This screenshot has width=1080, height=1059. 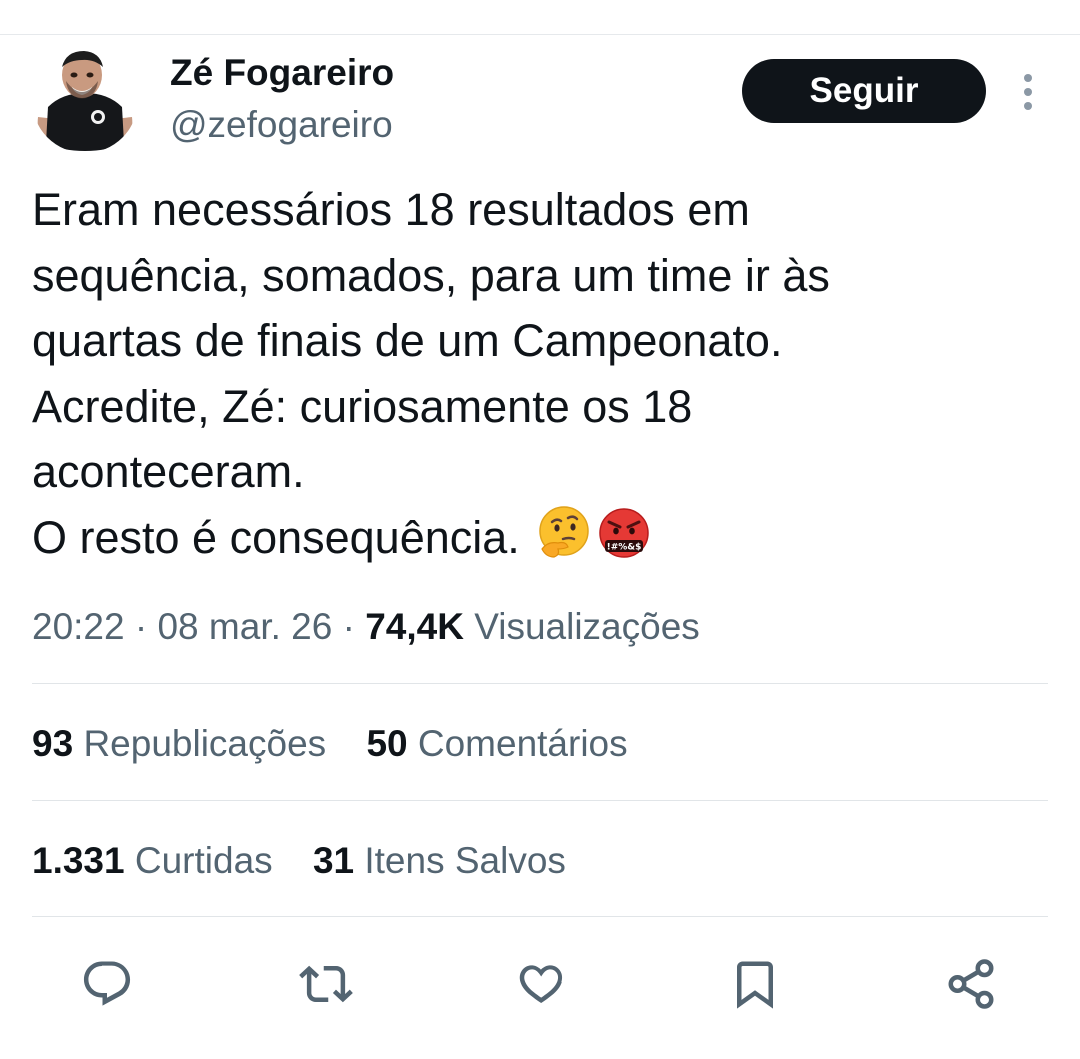 What do you see at coordinates (540, 34) in the screenshot?
I see `top-divider` at bounding box center [540, 34].